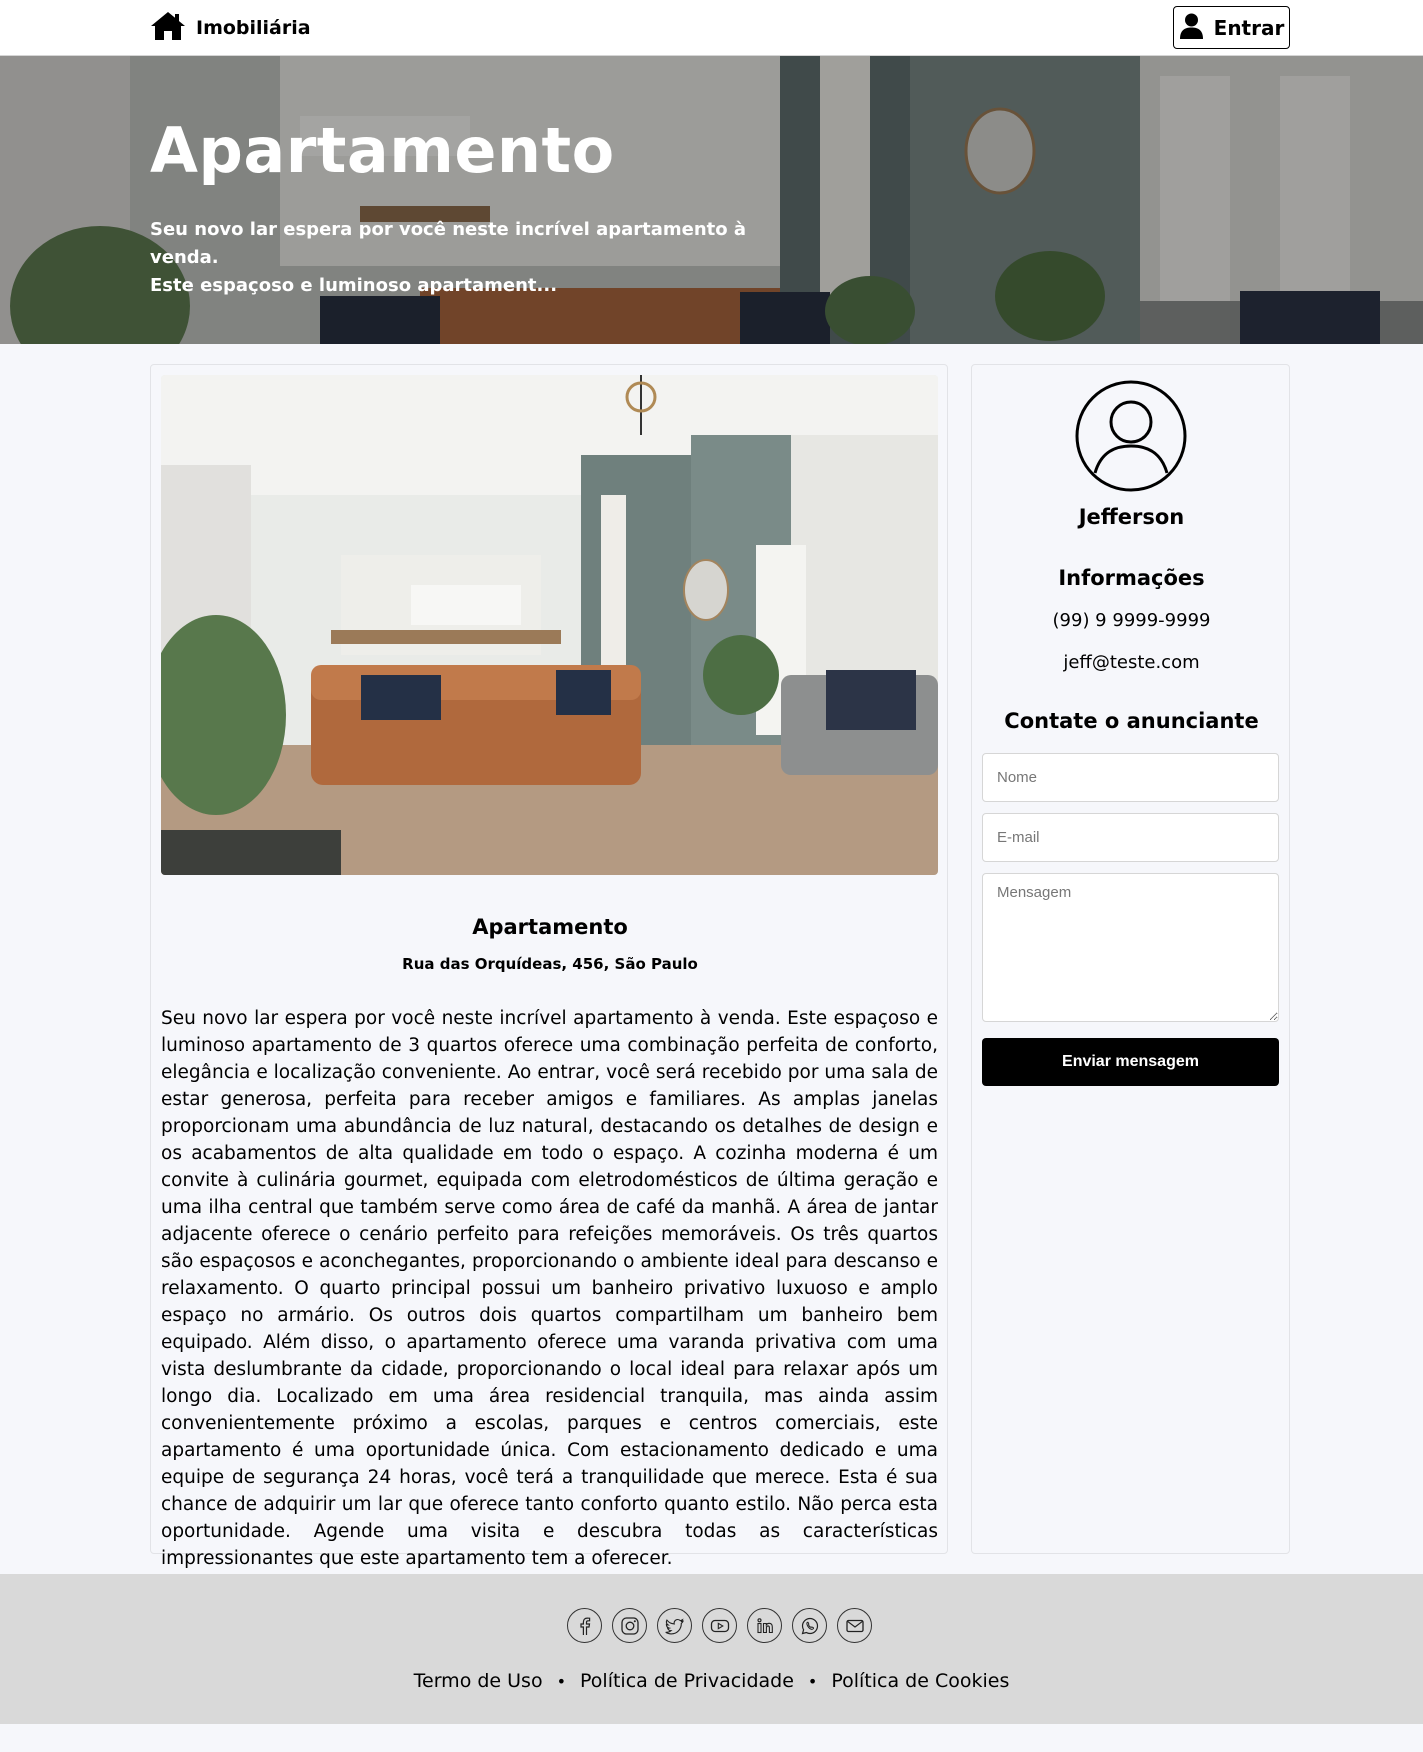  I want to click on email-icon, so click(854, 1625).